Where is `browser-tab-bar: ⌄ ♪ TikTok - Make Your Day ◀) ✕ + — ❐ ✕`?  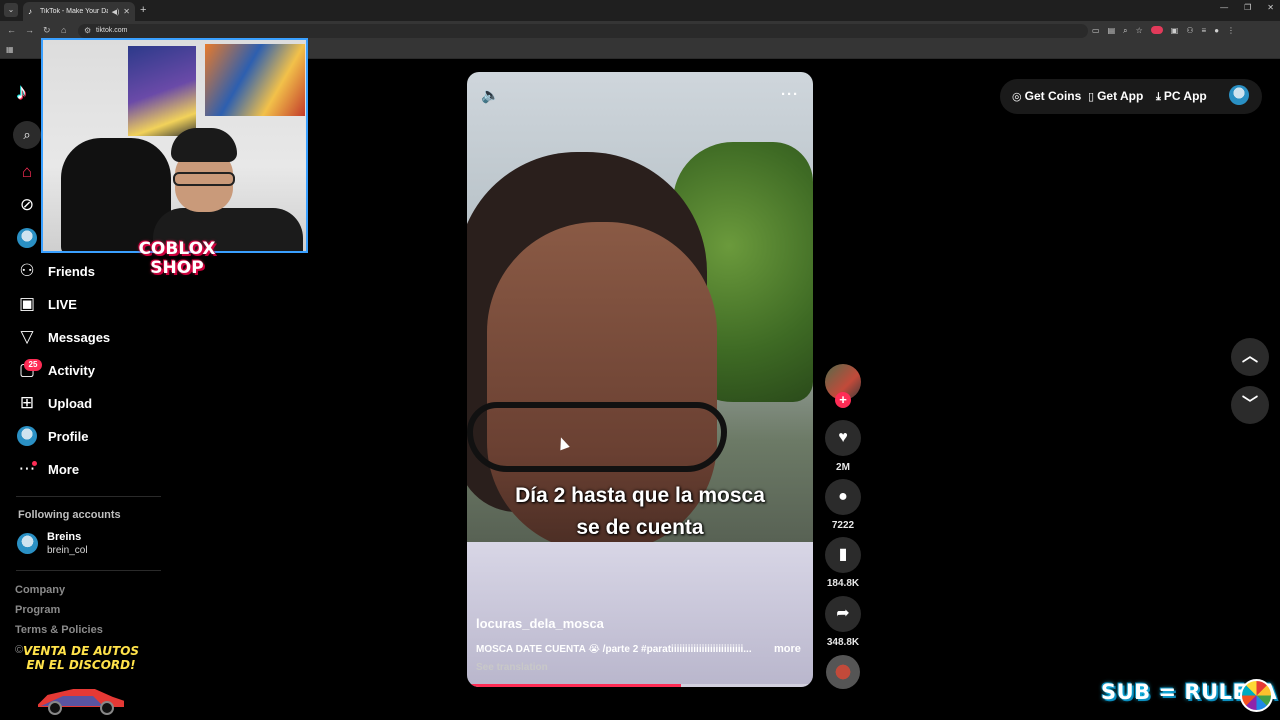
browser-tab-bar: ⌄ ♪ TikTok - Make Your Day ◀) ✕ + — ❐ ✕ is located at coordinates (640, 10).